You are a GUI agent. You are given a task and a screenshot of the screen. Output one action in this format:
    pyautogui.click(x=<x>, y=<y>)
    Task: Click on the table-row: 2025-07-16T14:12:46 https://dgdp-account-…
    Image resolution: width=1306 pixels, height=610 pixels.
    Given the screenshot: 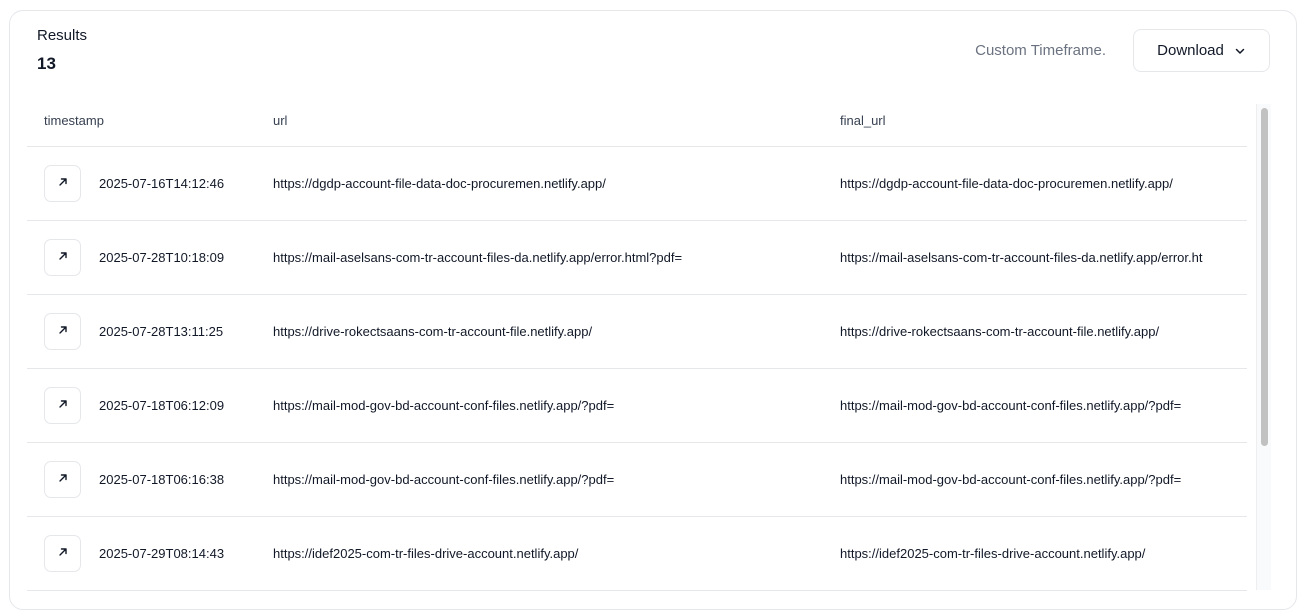 What is the action you would take?
    pyautogui.click(x=637, y=184)
    